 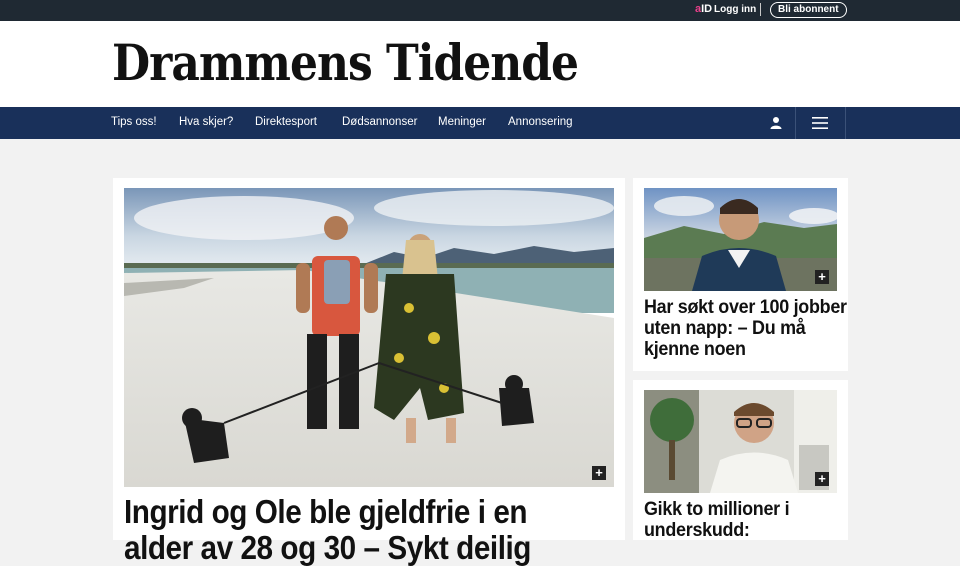 I want to click on nav-item-live-sports: Direktesport, so click(x=286, y=122).